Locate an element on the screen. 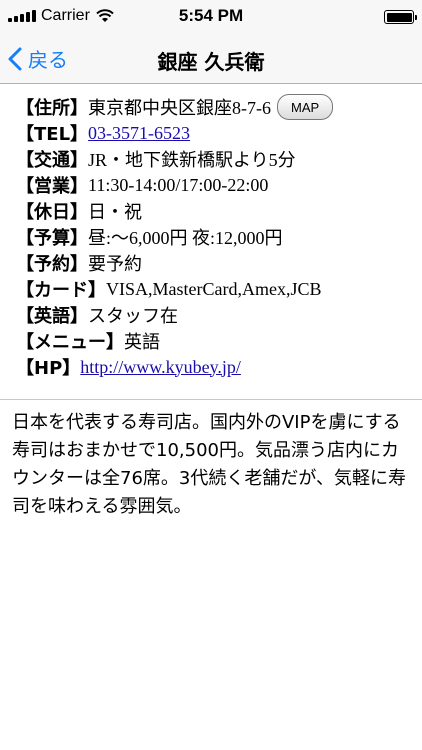  status-time: 5:54 PM is located at coordinates (211, 15).